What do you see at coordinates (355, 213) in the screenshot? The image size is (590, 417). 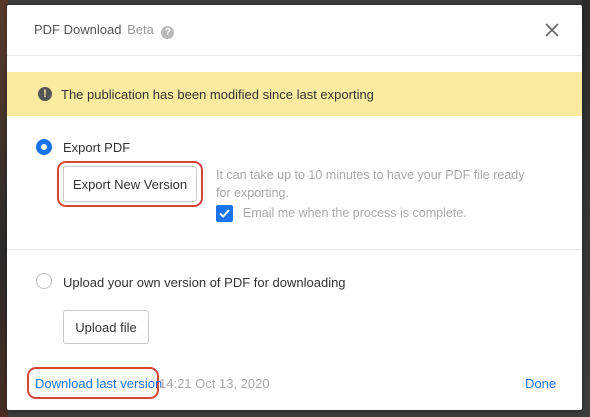 I see `email-me-label: Email me when the process is complete.` at bounding box center [355, 213].